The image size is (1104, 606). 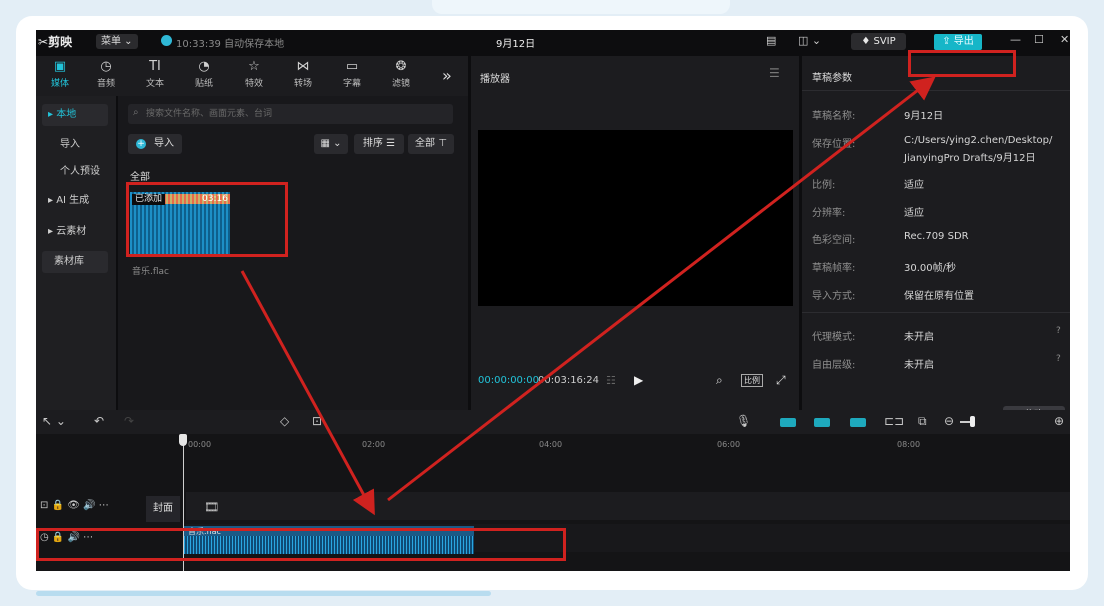 What do you see at coordinates (581, 7) in the screenshot?
I see `background-tab` at bounding box center [581, 7].